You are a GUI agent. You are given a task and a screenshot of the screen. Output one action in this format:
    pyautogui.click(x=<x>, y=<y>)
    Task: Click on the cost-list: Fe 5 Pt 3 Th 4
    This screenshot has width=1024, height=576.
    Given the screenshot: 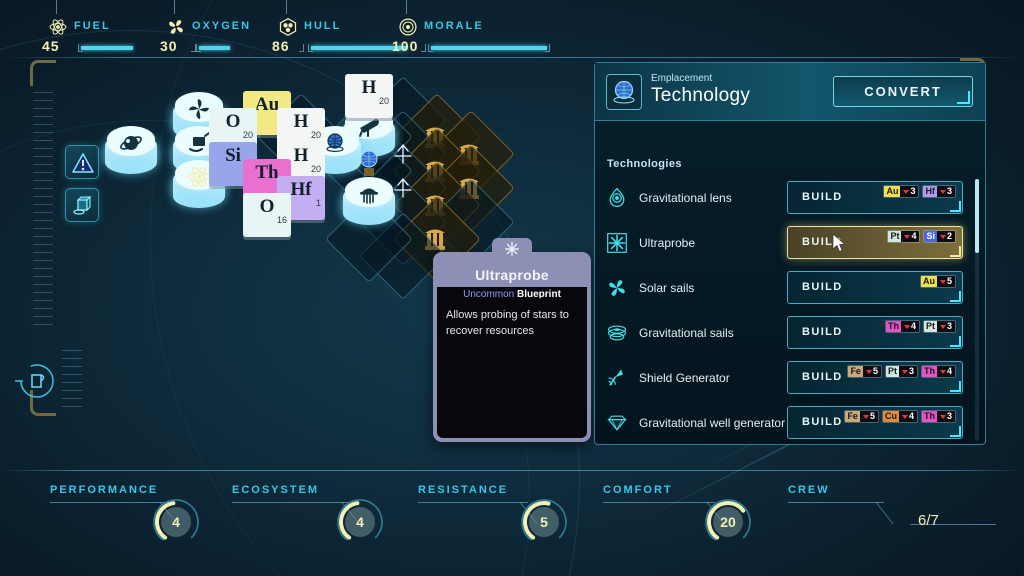 What is the action you would take?
    pyautogui.click(x=896, y=371)
    